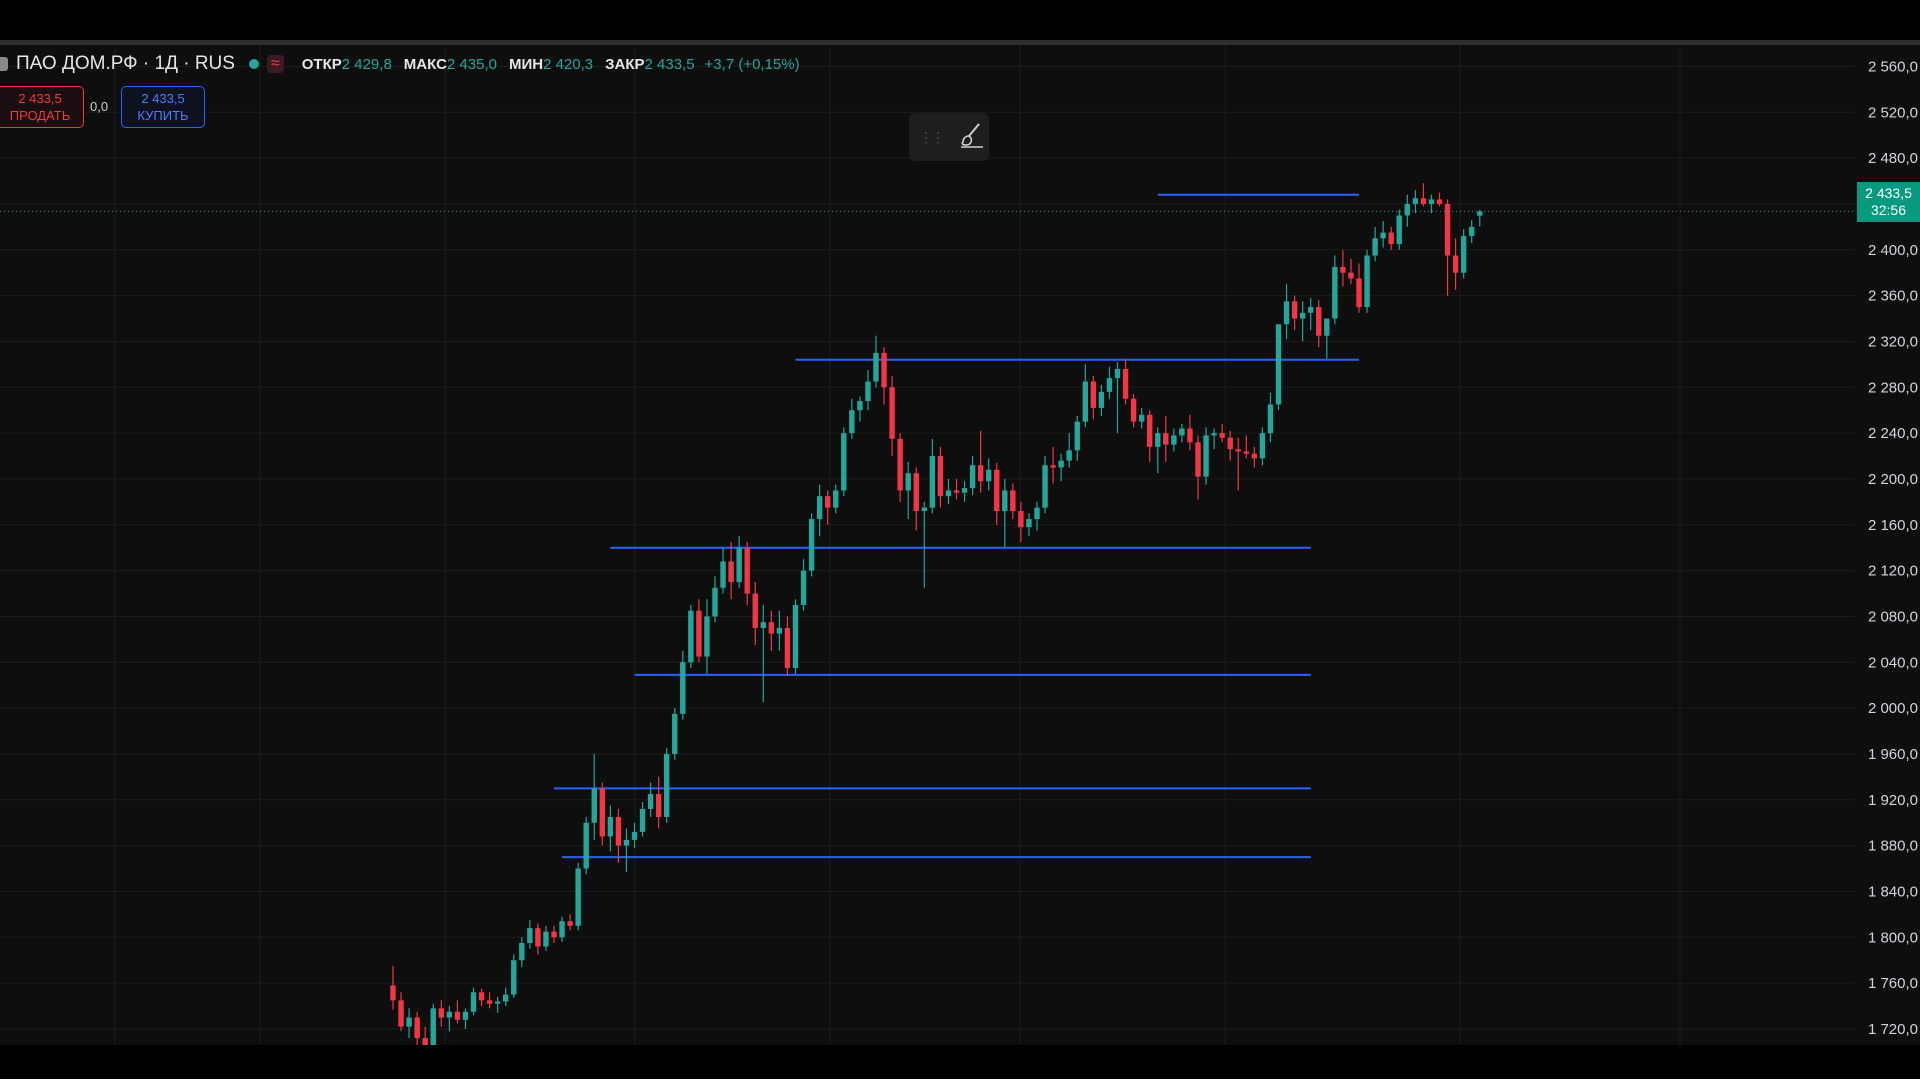  Describe the element at coordinates (163, 107) in the screenshot. I see `buy-button: 2 433,5 КУПИТЬ` at that location.